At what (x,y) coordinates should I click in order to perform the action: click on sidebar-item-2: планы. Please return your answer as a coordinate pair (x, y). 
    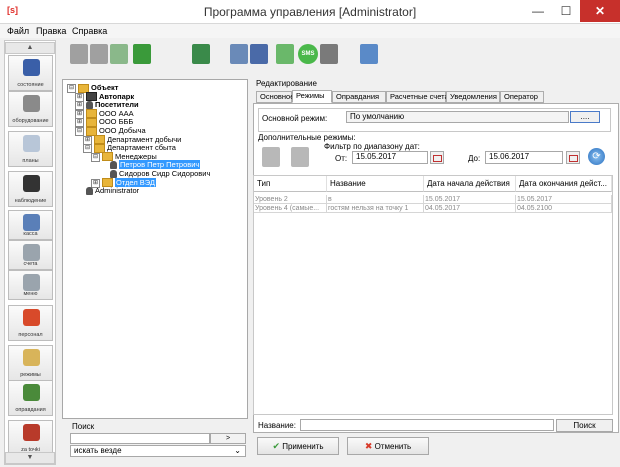
    Looking at the image, I should click on (30, 149).